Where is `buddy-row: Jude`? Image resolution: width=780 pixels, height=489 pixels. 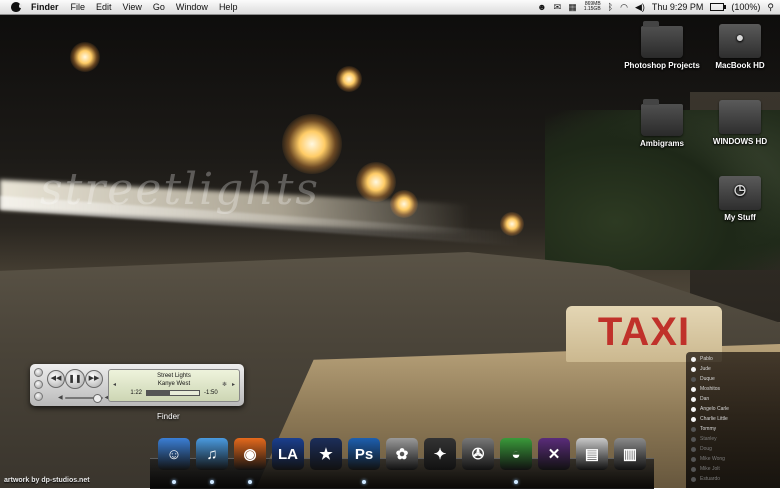
buddy-row: Jude is located at coordinates (701, 369).